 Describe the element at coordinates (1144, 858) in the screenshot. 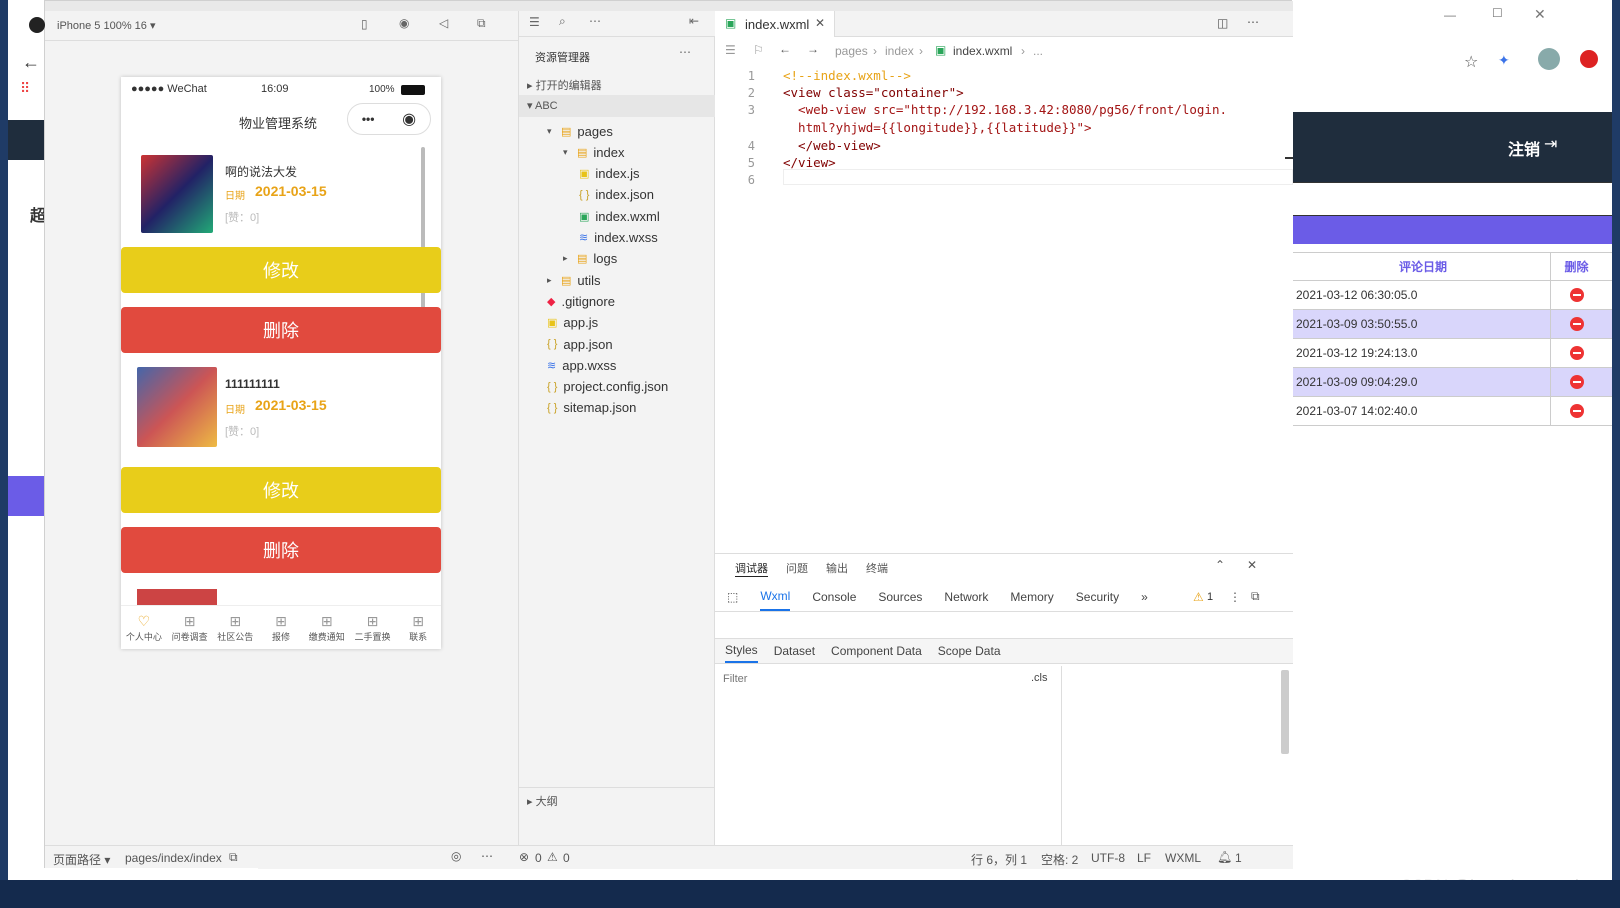

I see `line-ending: LF` at that location.